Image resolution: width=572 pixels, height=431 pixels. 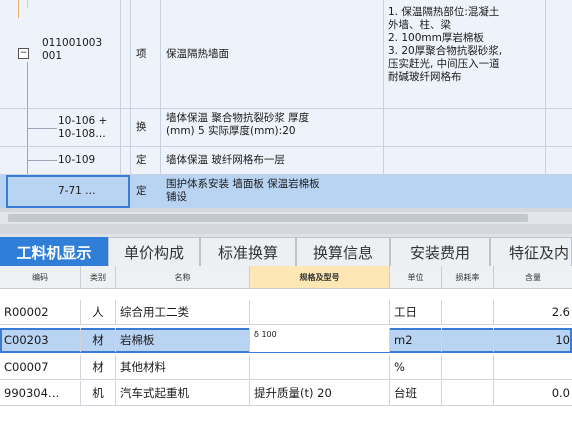 I want to click on cell-category: 人, so click(x=97, y=312).